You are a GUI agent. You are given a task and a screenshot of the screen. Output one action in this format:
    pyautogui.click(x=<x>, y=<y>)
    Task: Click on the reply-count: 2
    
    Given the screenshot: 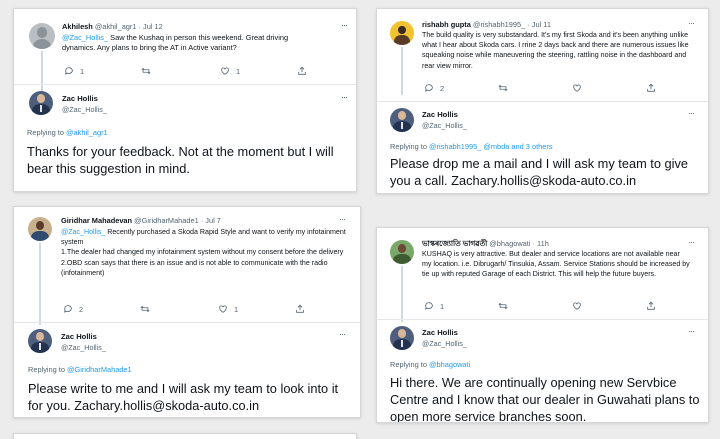 What is the action you would take?
    pyautogui.click(x=81, y=309)
    